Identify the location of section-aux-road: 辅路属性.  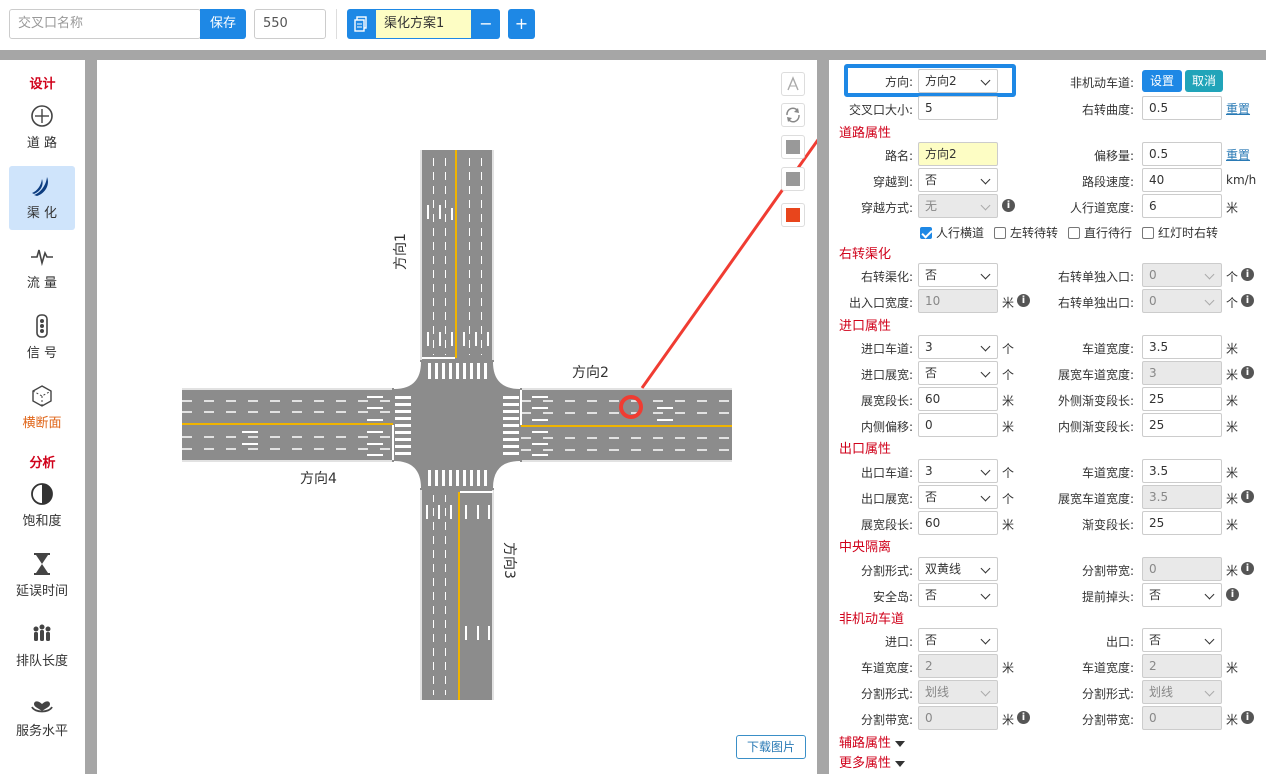
(872, 741).